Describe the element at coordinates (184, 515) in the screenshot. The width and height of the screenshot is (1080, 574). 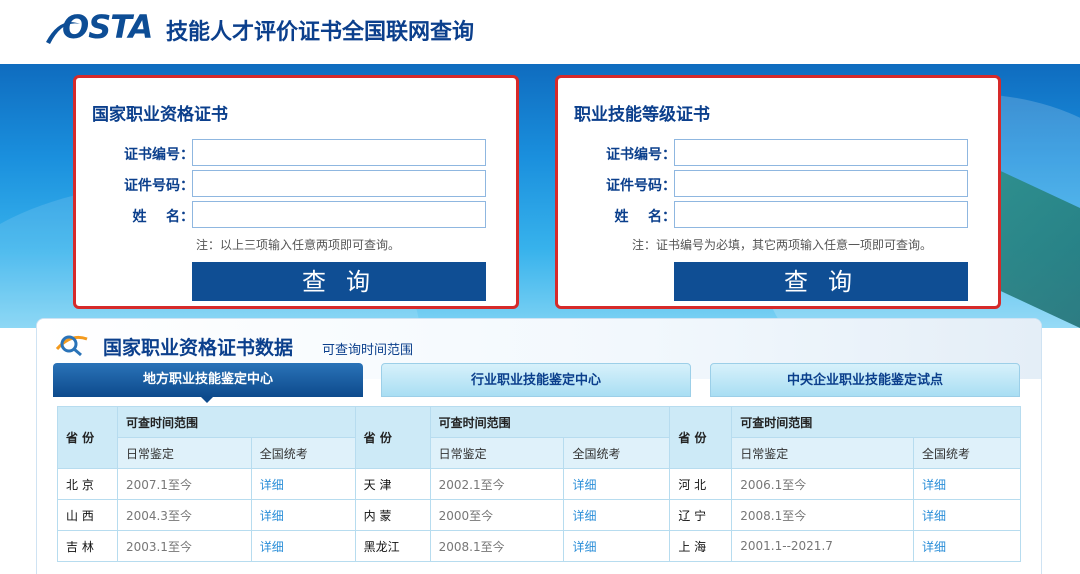
I see `range-cell: 2004.3至今` at that location.